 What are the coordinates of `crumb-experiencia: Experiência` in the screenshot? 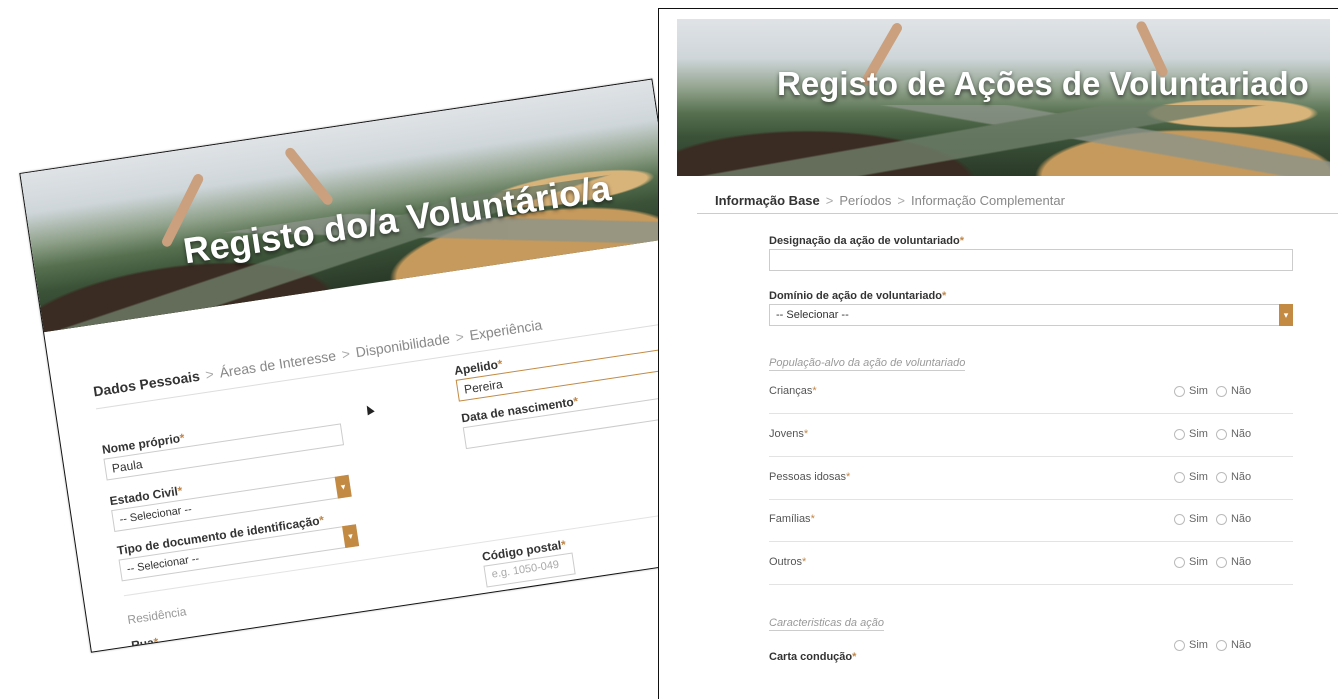 It's located at (505, 330).